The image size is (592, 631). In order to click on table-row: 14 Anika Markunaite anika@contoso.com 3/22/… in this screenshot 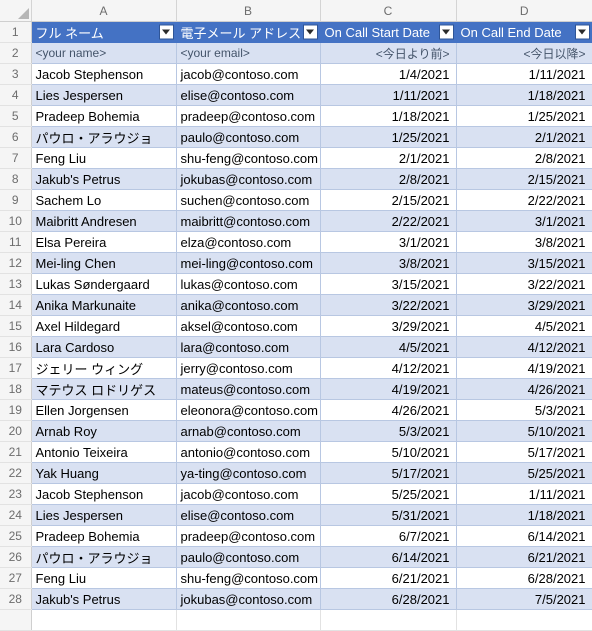, I will do `click(296, 305)`.